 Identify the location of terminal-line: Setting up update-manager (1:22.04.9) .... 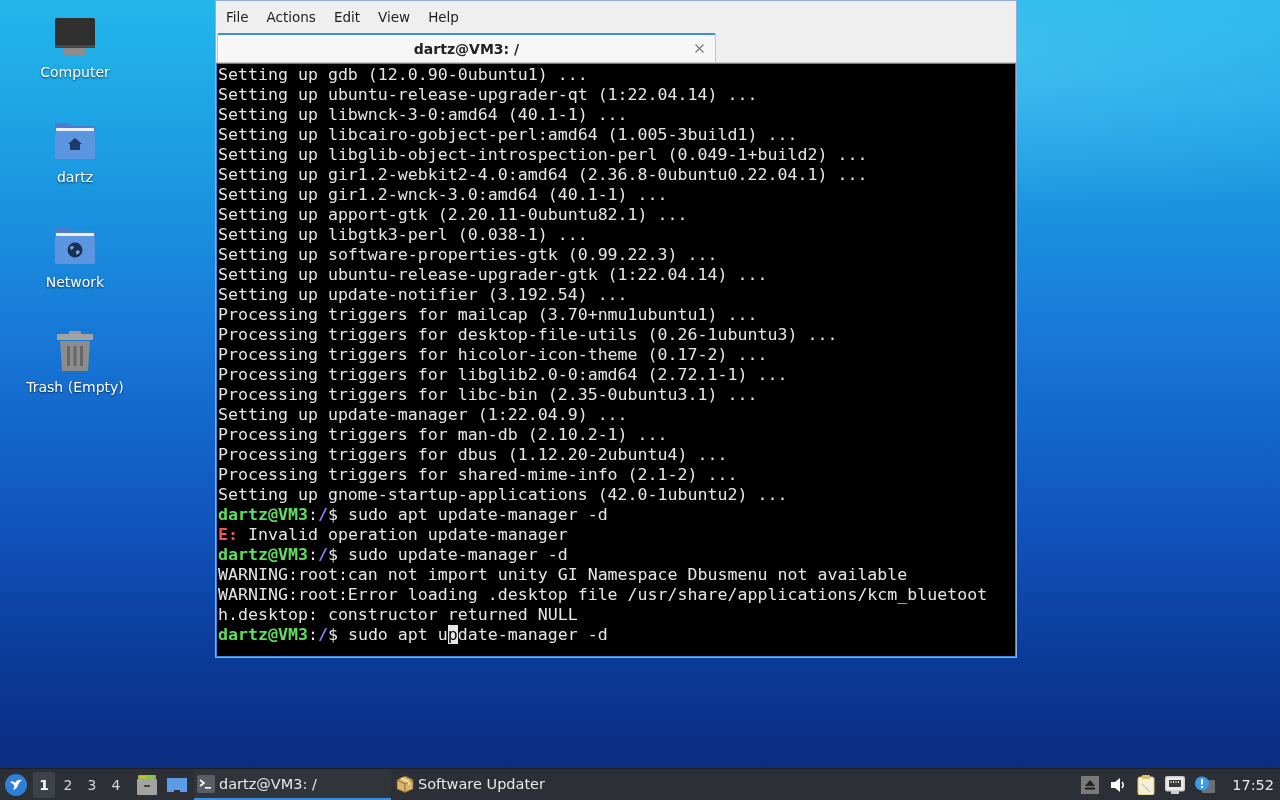
(423, 415).